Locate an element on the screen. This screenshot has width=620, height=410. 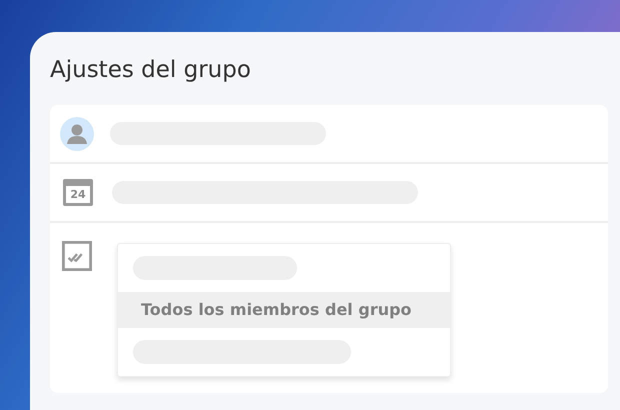
menu-option: Todos los miembros del grupo is located at coordinates (284, 310).